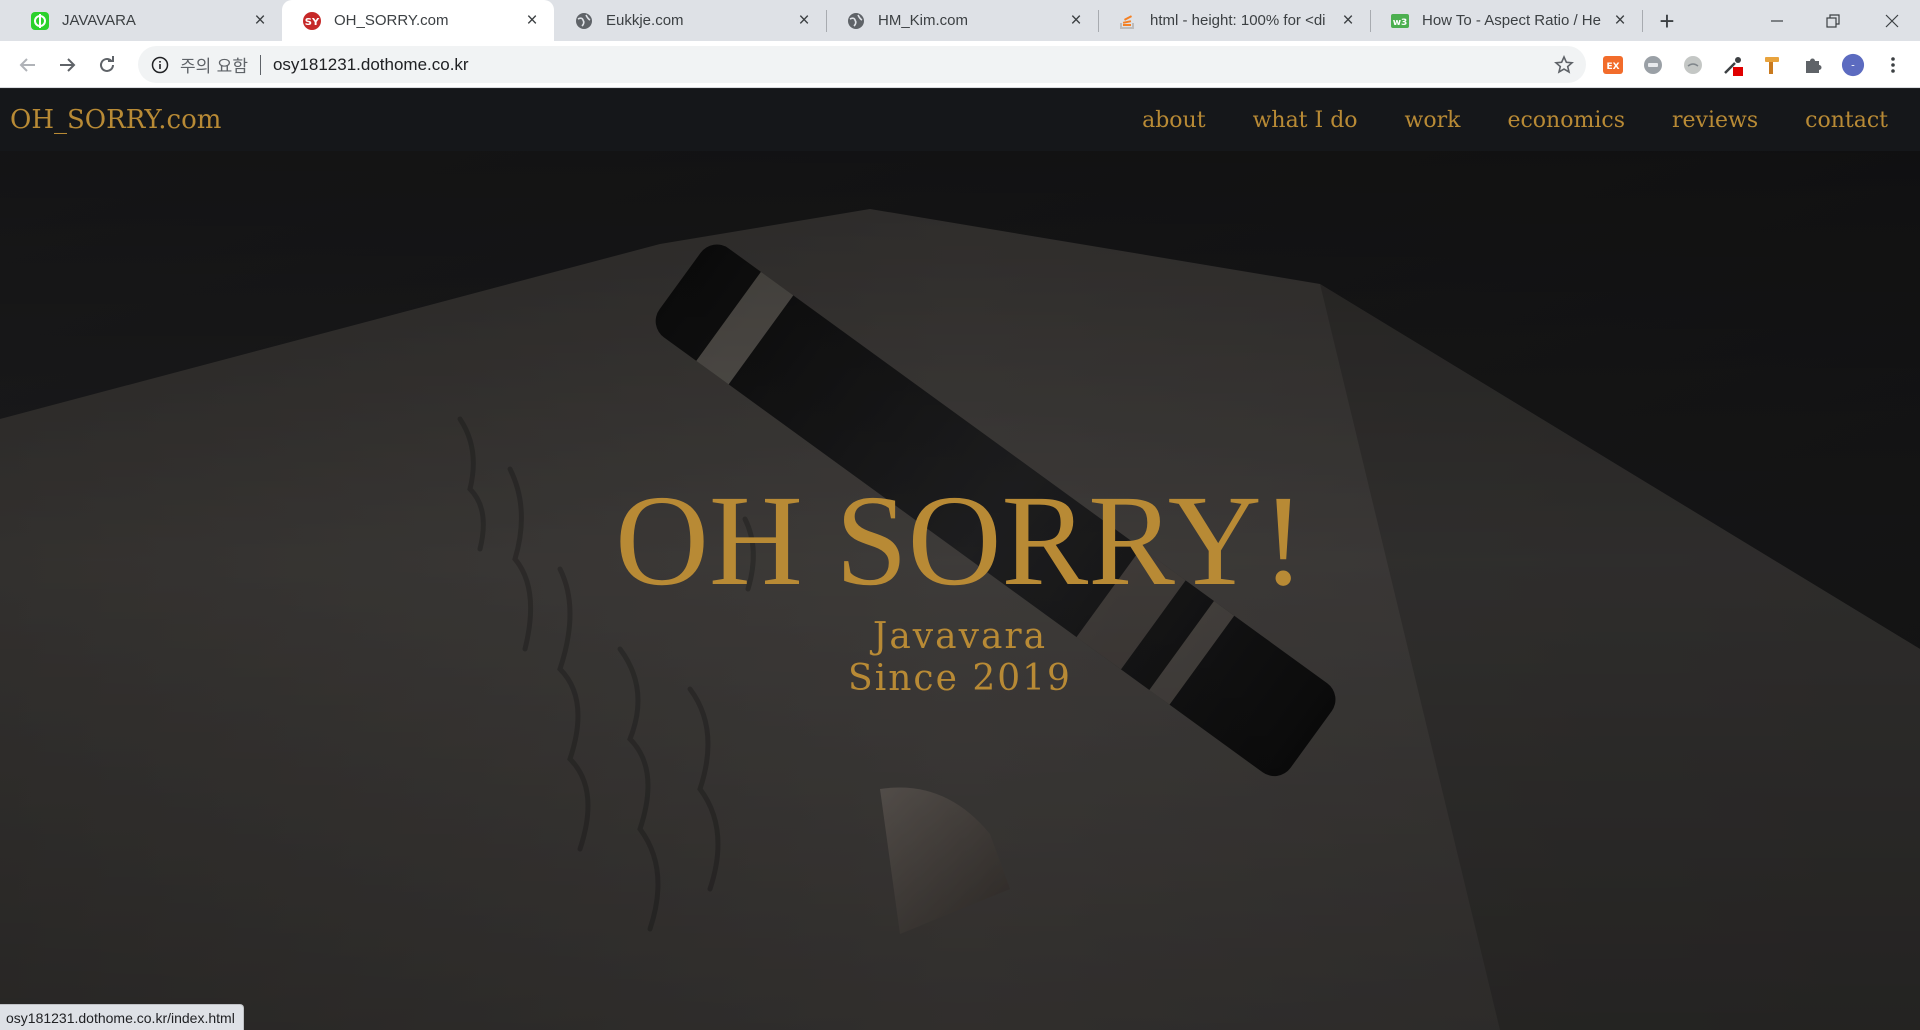 The height and width of the screenshot is (1030, 1920). Describe the element at coordinates (391, 20) in the screenshot. I see `tab-title: OH_SORRY.com` at that location.